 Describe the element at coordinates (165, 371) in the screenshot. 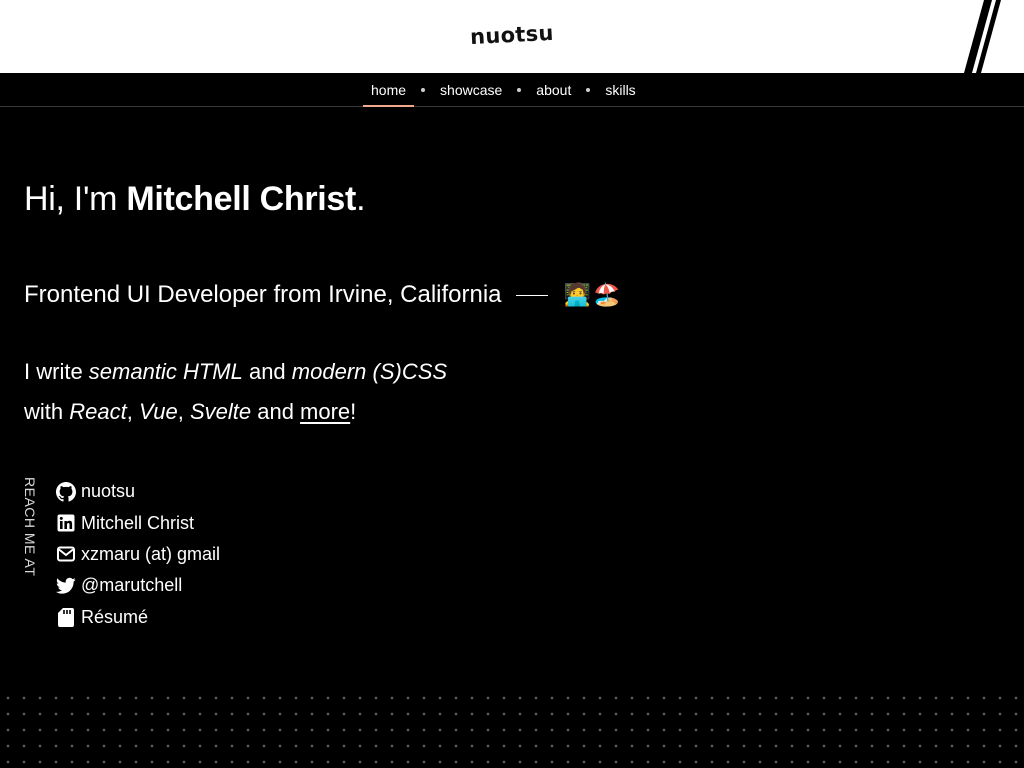

I see `intro-emphasis: semantic HTML` at that location.